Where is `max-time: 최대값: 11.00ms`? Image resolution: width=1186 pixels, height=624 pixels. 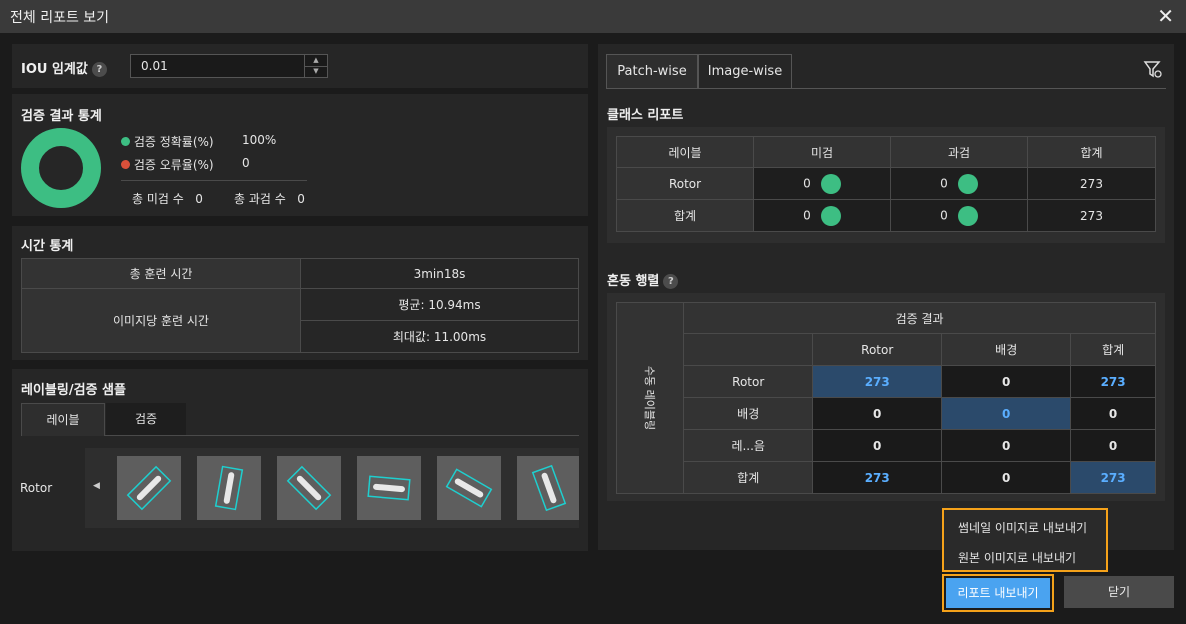 max-time: 최대값: 11.00ms is located at coordinates (439, 336).